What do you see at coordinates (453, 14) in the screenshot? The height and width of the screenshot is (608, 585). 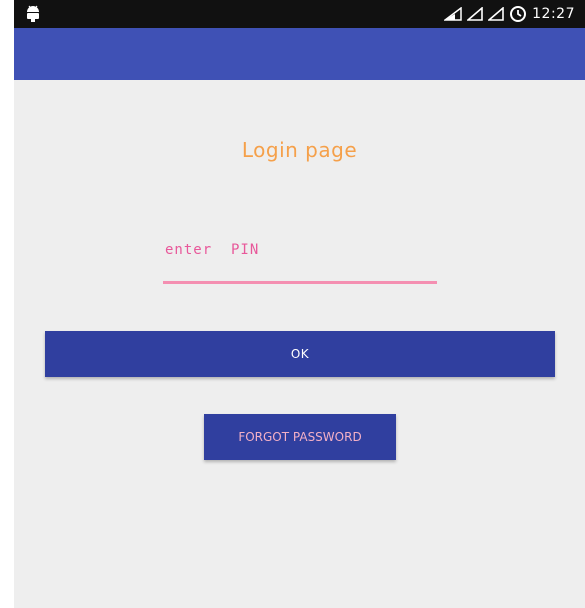 I see `signal-outline-icon` at bounding box center [453, 14].